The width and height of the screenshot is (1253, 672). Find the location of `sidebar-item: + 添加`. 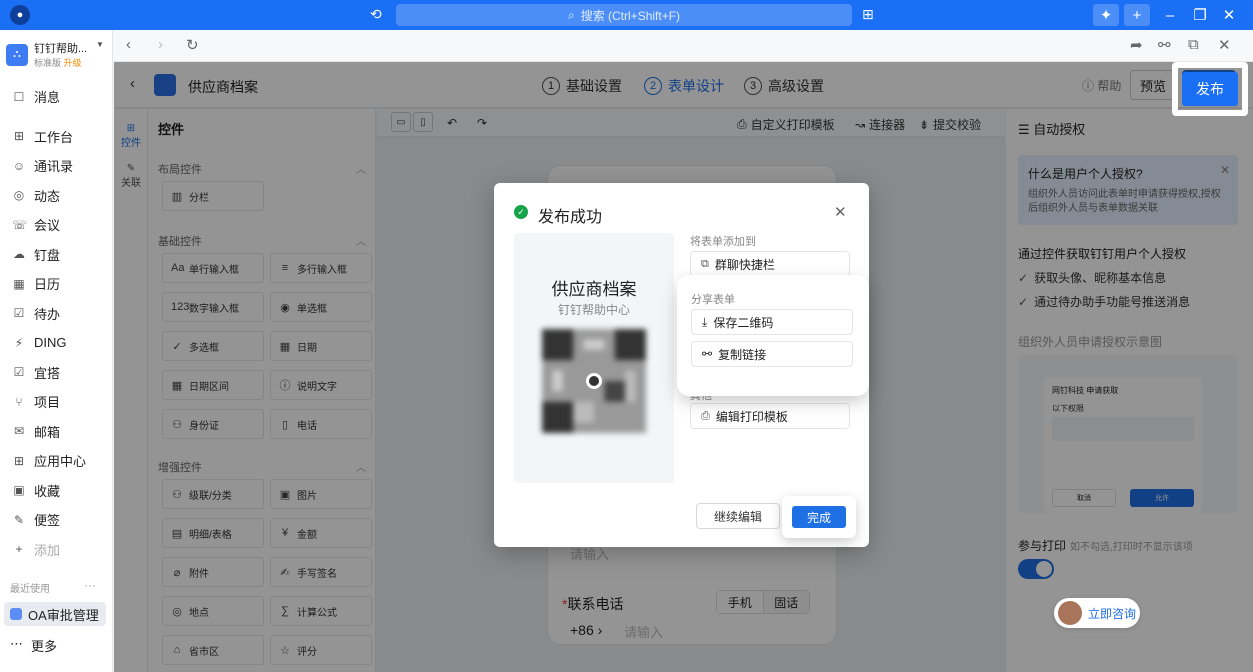

sidebar-item: + 添加 is located at coordinates (56, 550).